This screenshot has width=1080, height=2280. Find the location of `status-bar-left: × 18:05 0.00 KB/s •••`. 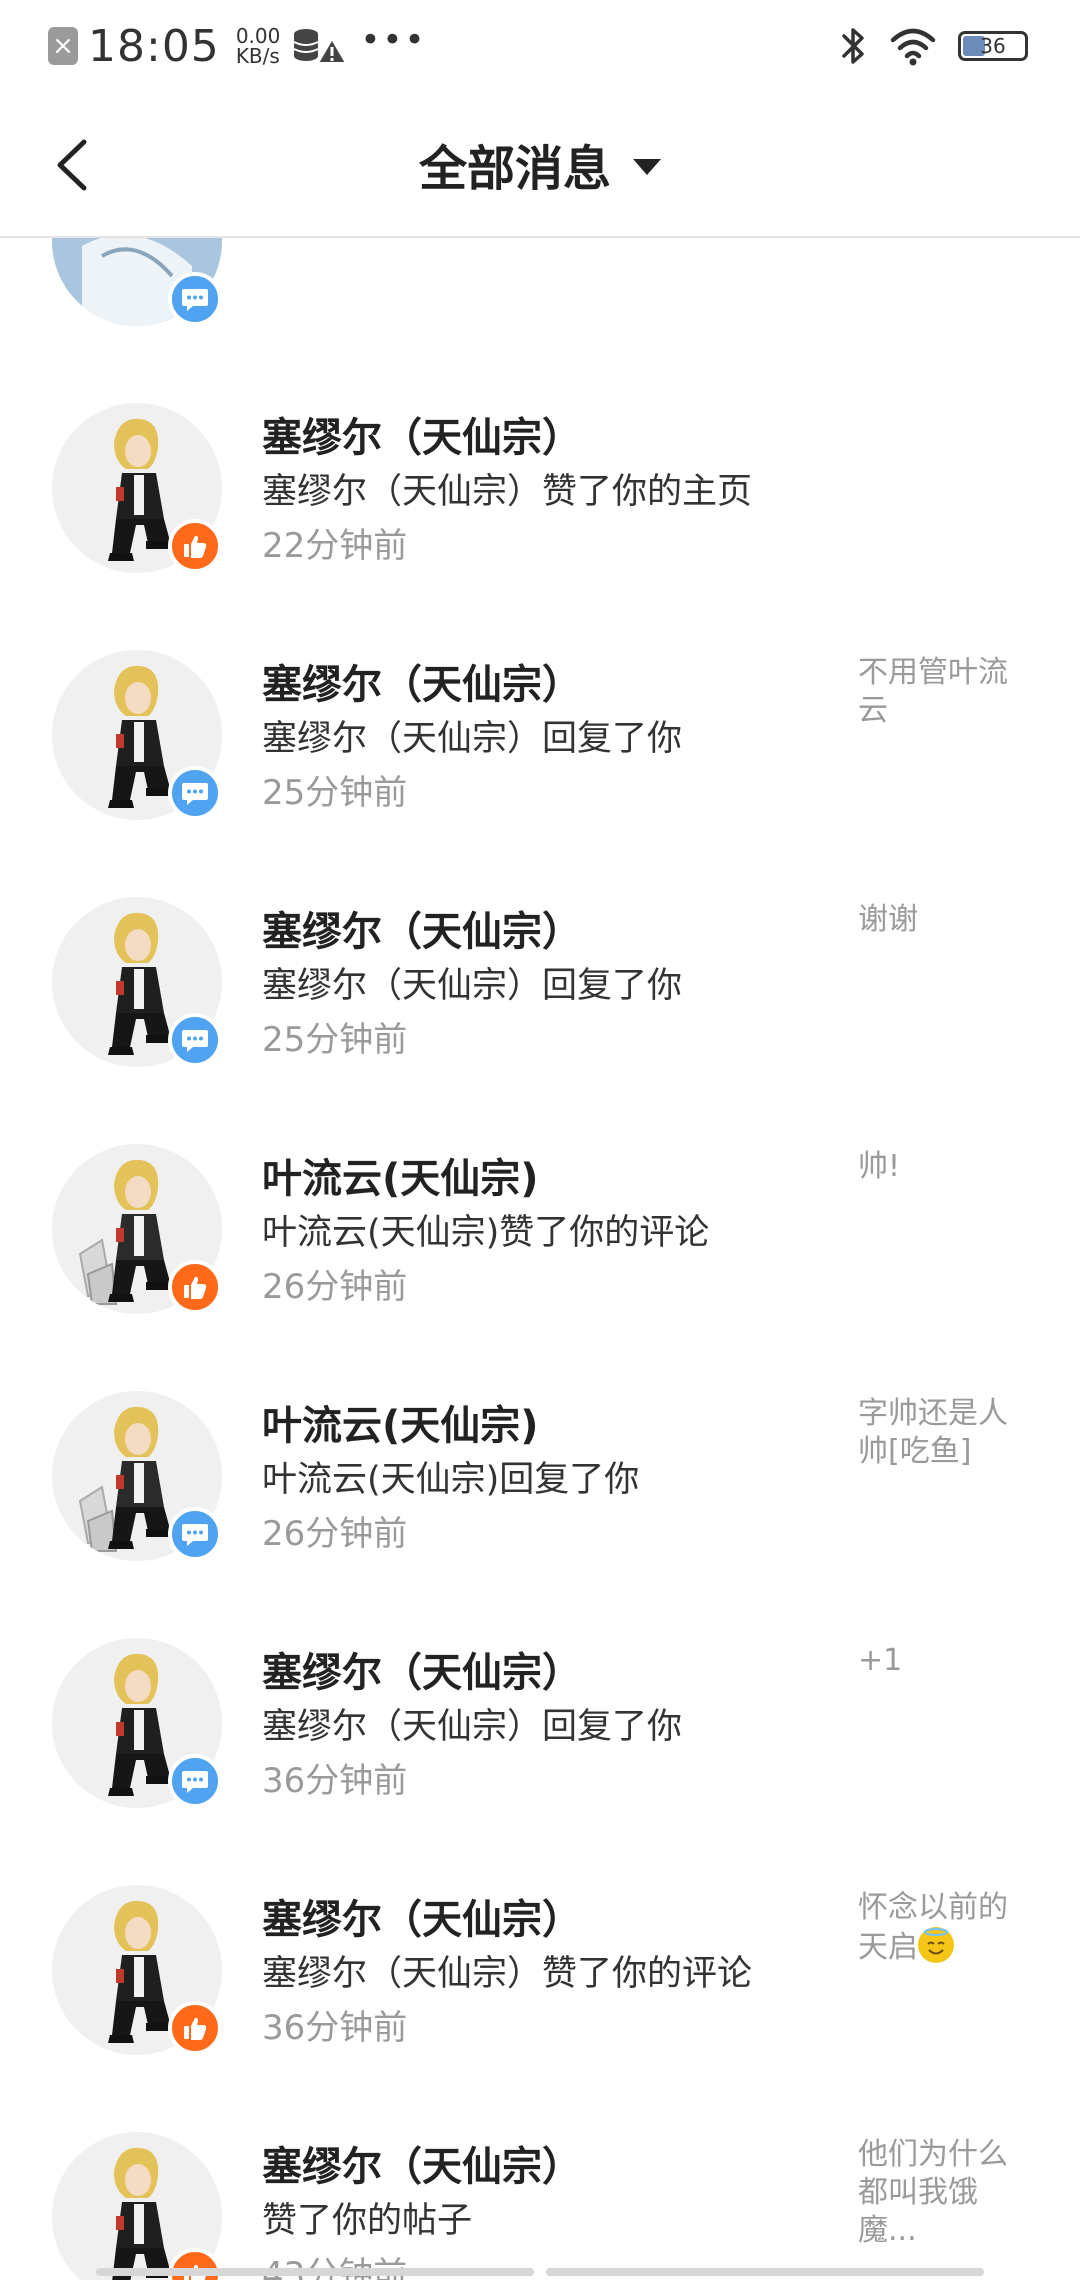

status-bar-left: × 18:05 0.00 KB/s ••• is located at coordinates (237, 46).